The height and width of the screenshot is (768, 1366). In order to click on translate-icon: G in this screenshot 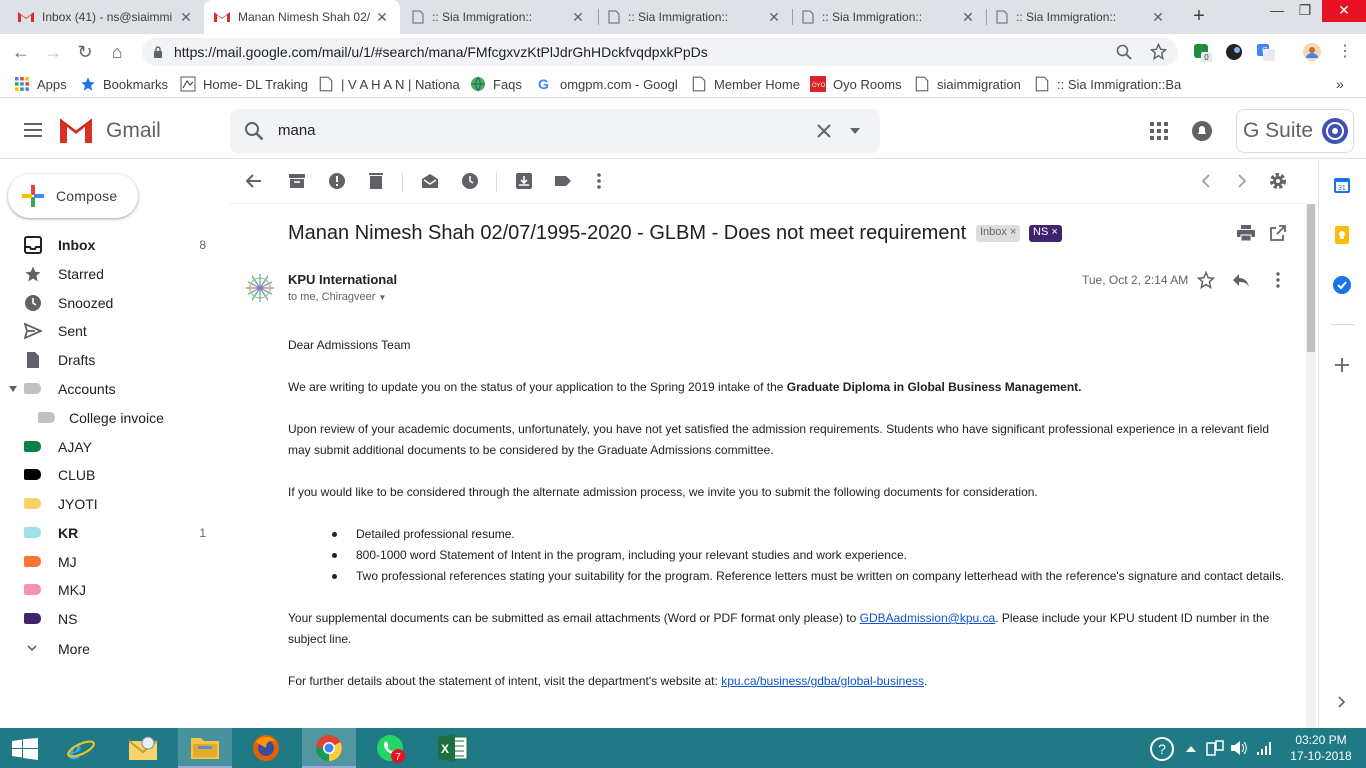, I will do `click(1266, 52)`.